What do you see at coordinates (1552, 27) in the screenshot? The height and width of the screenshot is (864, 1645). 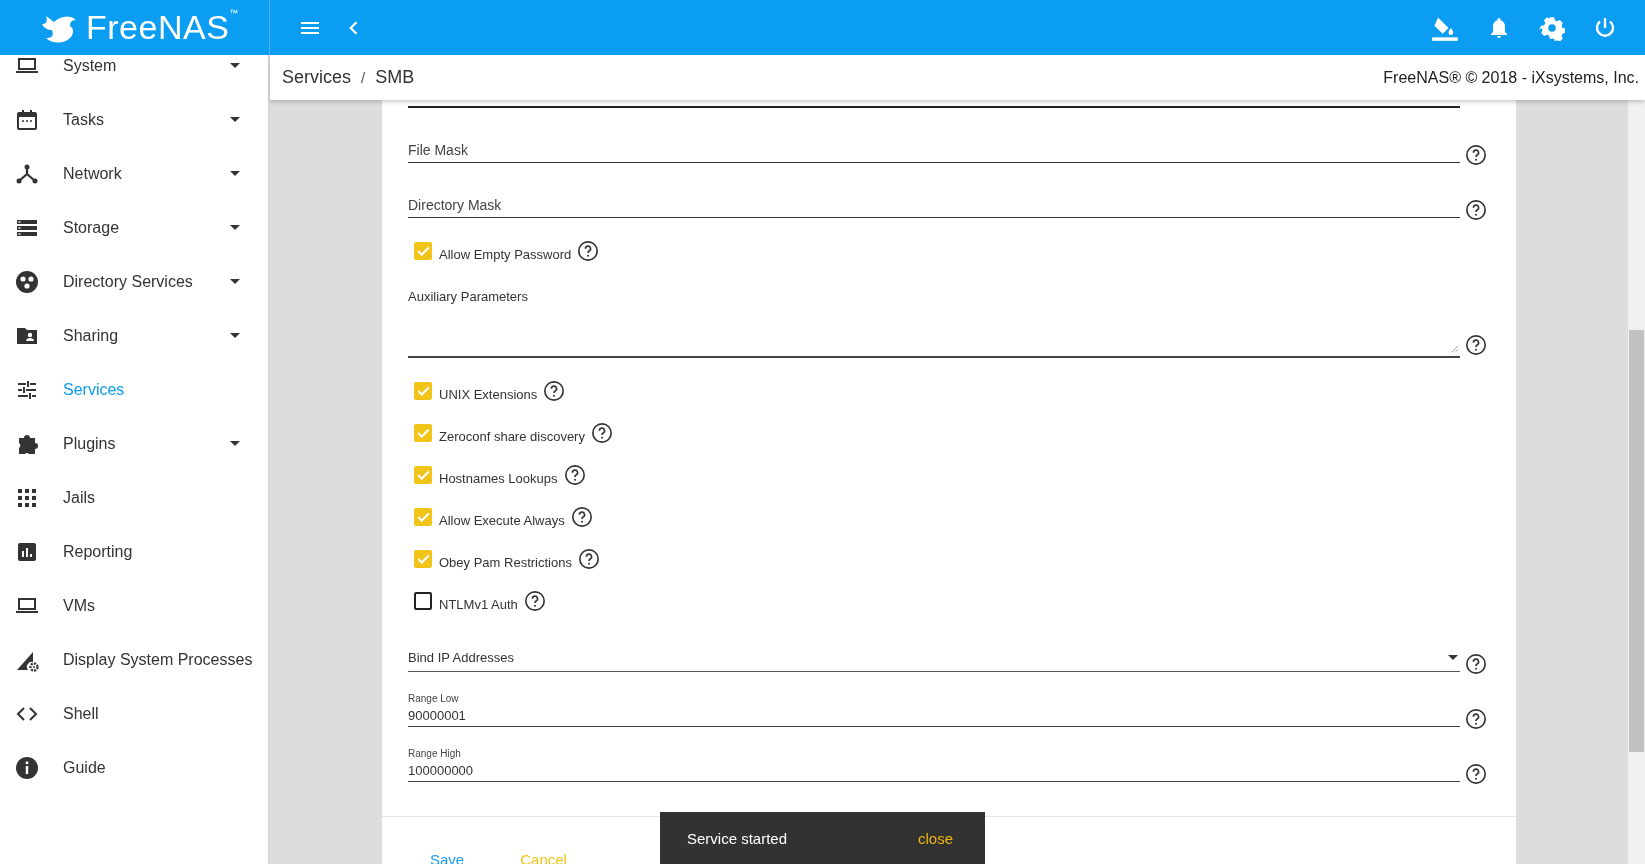 I see `settings-icon` at bounding box center [1552, 27].